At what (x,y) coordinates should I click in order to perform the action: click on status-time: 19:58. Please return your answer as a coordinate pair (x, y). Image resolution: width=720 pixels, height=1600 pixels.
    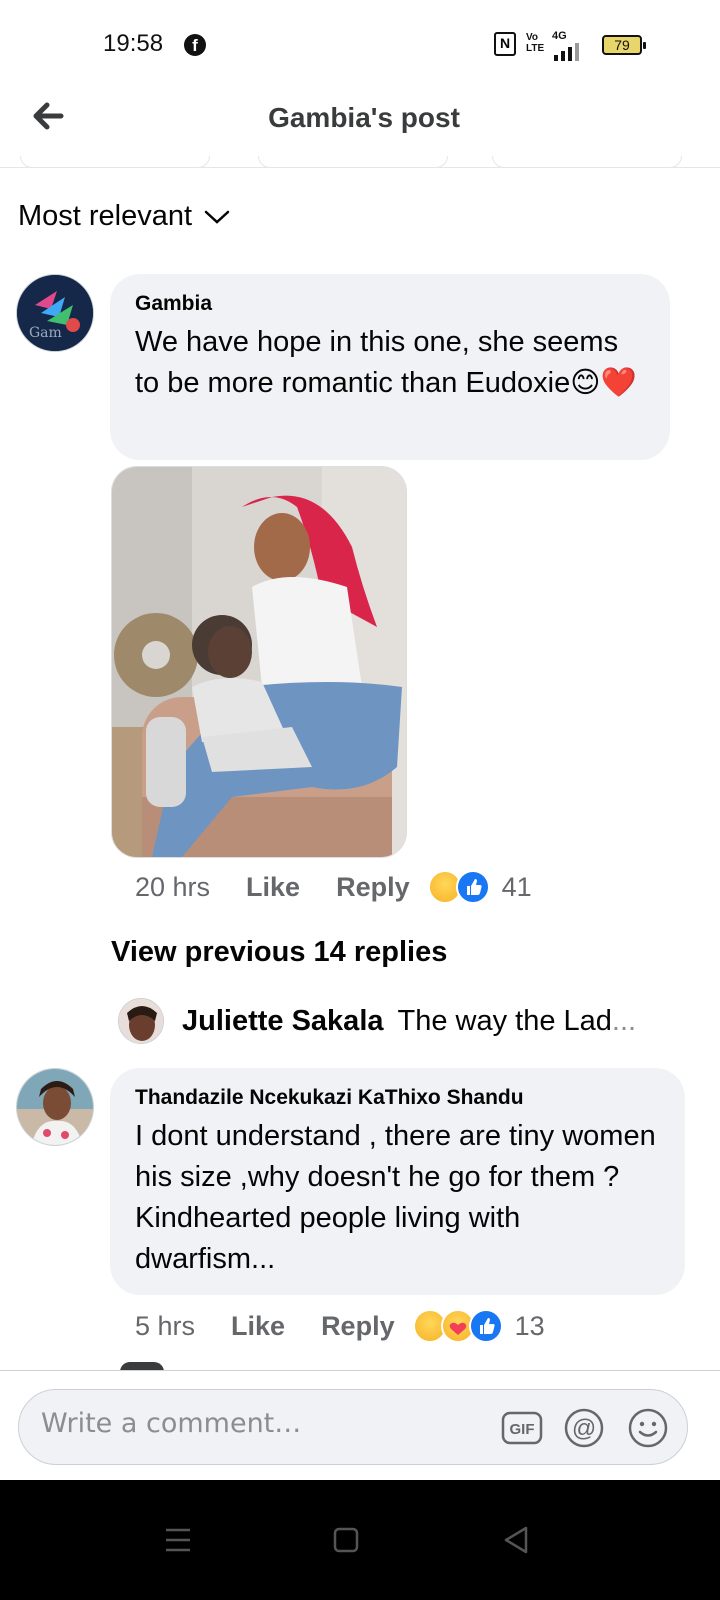
    Looking at the image, I should click on (133, 43).